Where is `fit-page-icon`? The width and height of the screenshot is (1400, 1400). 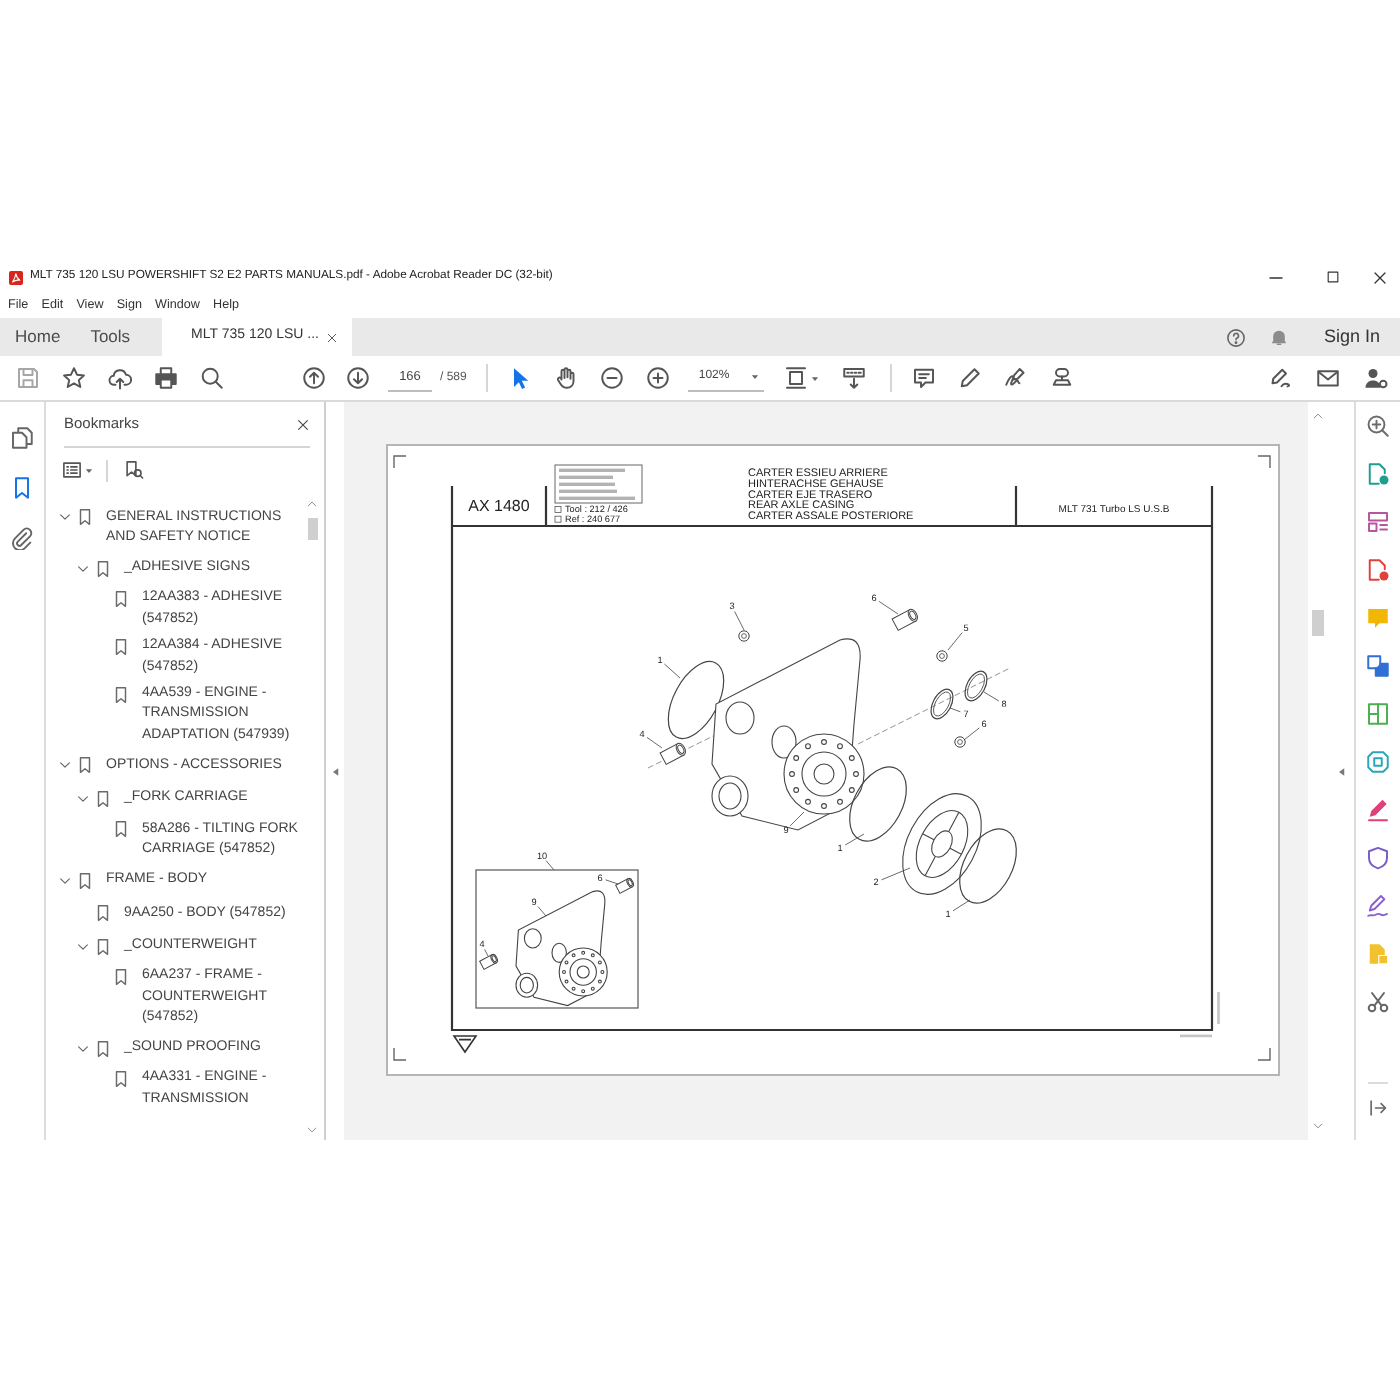 fit-page-icon is located at coordinates (796, 378).